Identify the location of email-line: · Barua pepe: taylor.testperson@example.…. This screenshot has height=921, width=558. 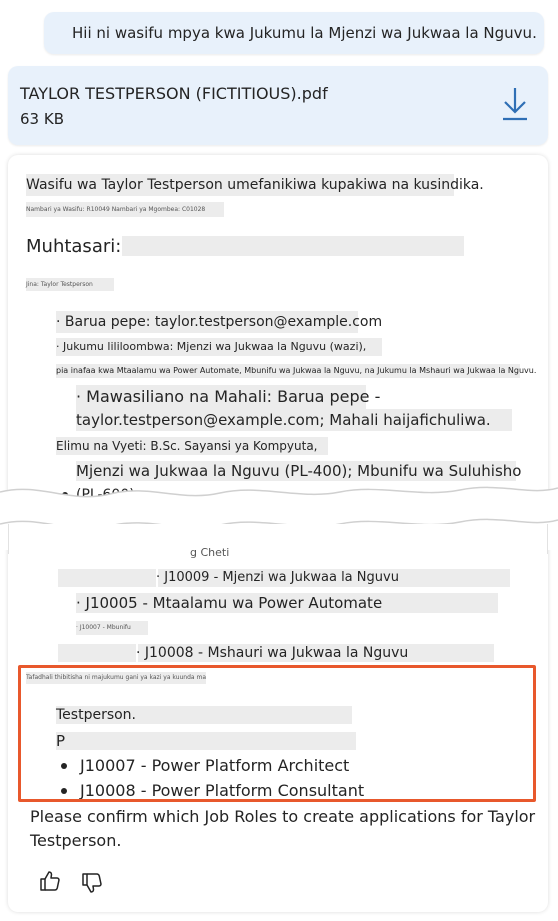
(219, 322).